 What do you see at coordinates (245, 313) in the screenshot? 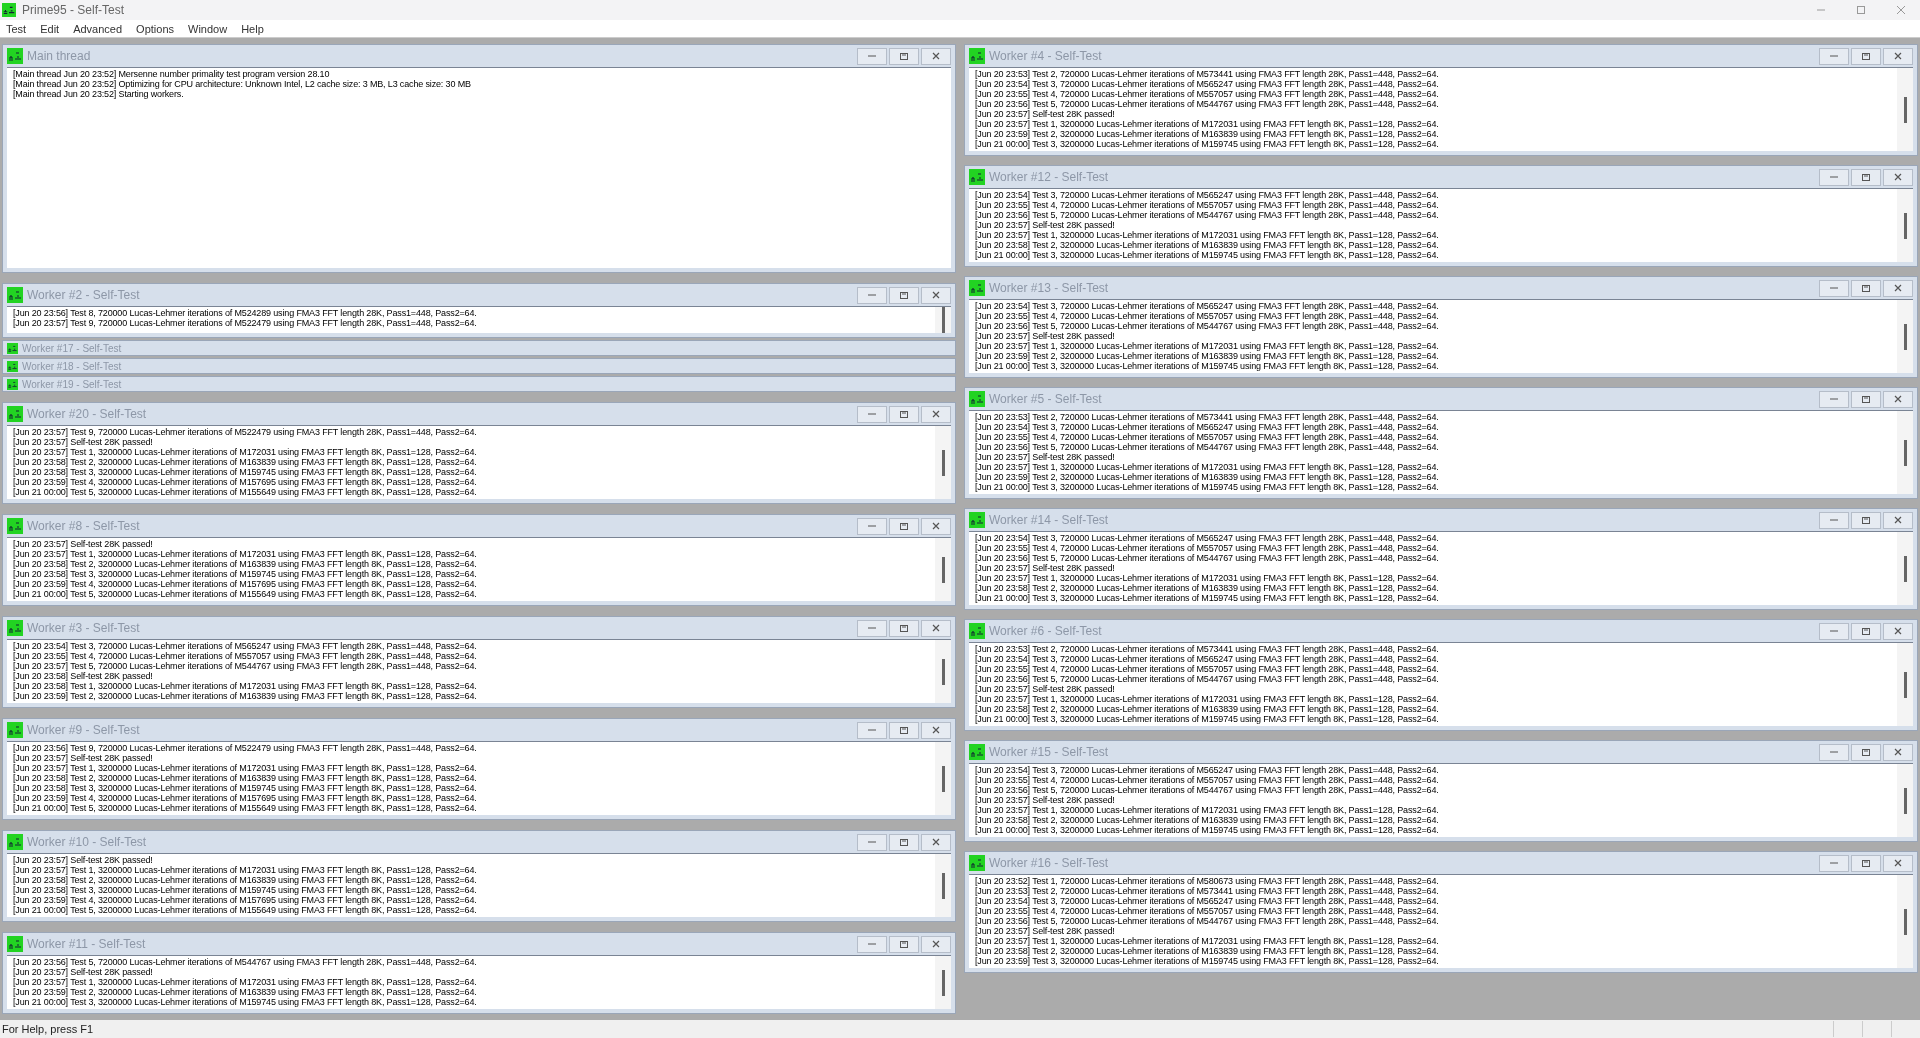
I see `log-line: [Jun 20 23:56] Test 8, 720000 Lucas-Lehmer iterations of M524289 using FMA3 FFT length 28K, Pass1=448, Pass2=64.` at bounding box center [245, 313].